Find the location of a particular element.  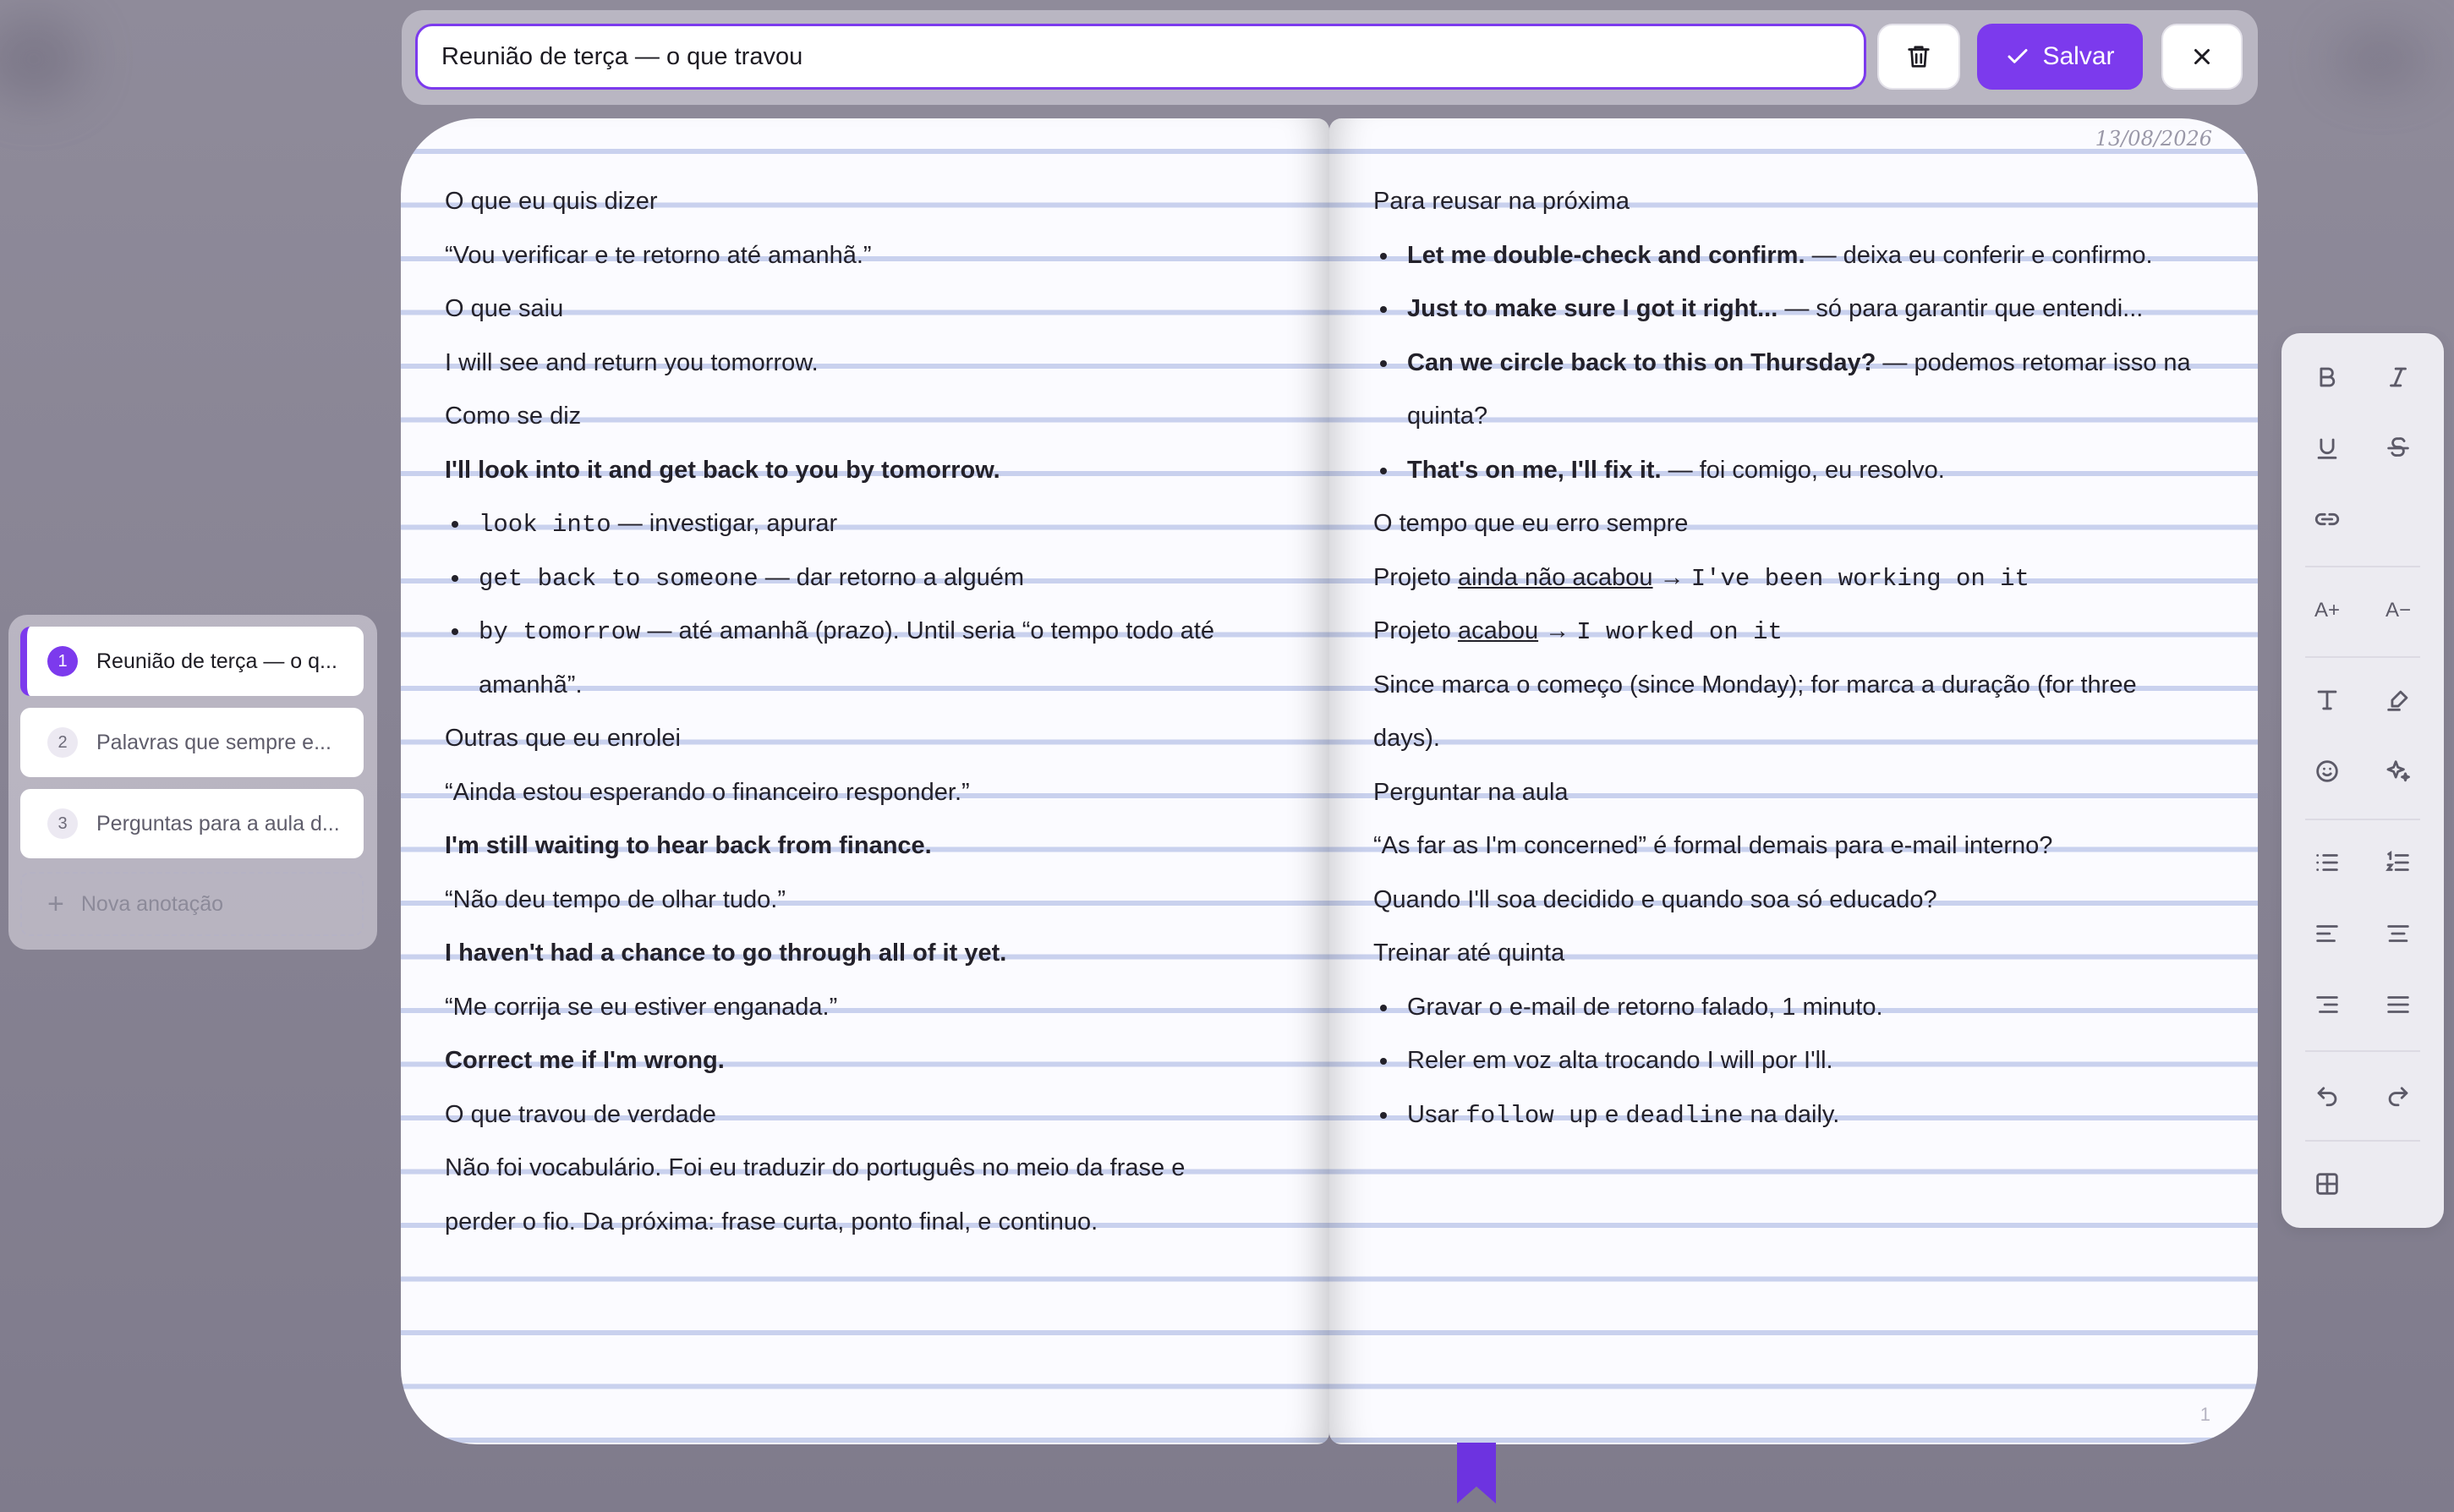

strikethrough-icon is located at coordinates (2398, 447).